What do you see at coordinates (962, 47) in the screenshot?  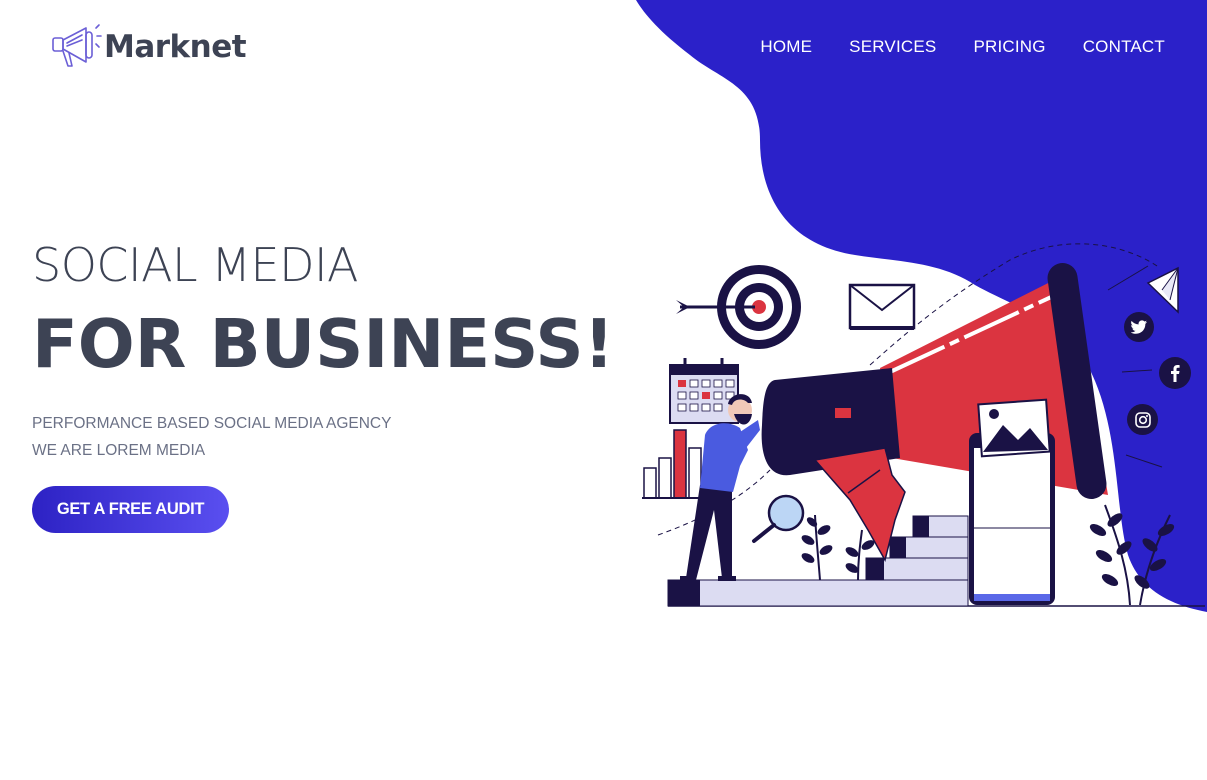 I see `main-navigation: HOME SERVICES PRICING CONTACT` at bounding box center [962, 47].